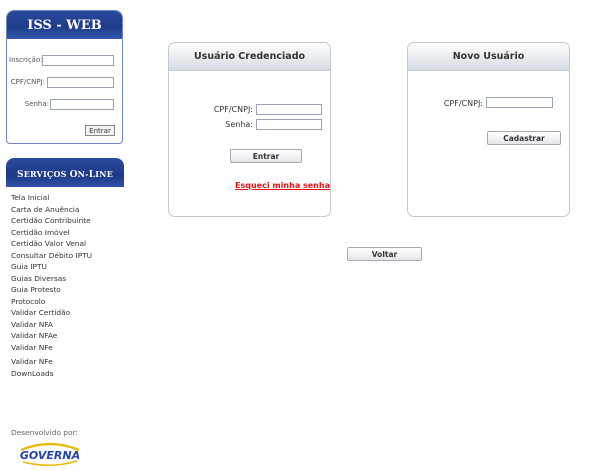 The height and width of the screenshot is (471, 597). Describe the element at coordinates (51, 233) in the screenshot. I see `menu-item-certidao-imovel: Certidão Imóvel` at that location.